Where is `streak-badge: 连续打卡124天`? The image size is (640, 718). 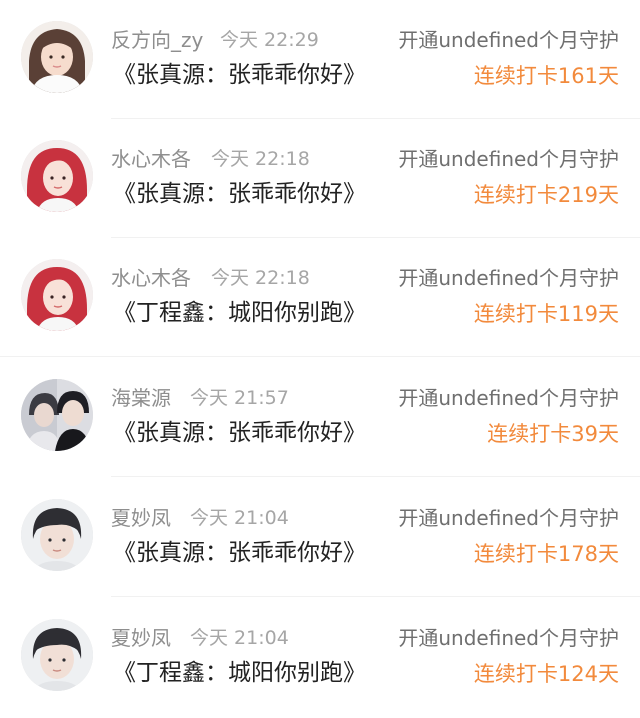 streak-badge: 连续打卡124天 is located at coordinates (546, 674).